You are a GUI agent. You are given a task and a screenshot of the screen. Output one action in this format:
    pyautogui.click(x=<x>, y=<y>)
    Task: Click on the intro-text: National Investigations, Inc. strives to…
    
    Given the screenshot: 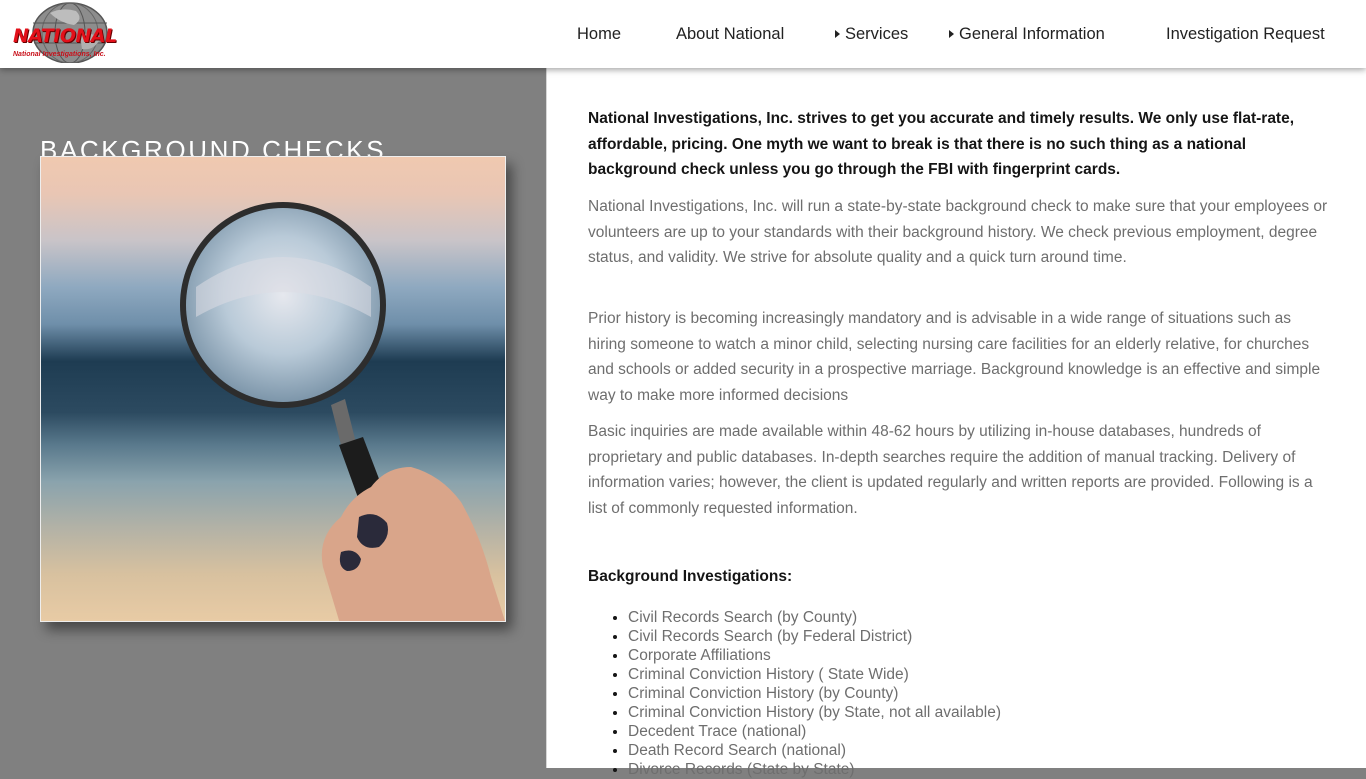 What is the action you would take?
    pyautogui.click(x=941, y=144)
    